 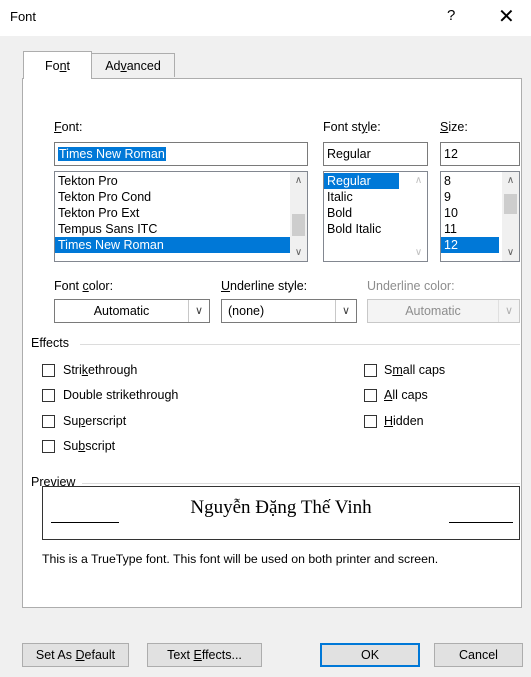 What do you see at coordinates (375, 154) in the screenshot?
I see `font-style-input: Regular` at bounding box center [375, 154].